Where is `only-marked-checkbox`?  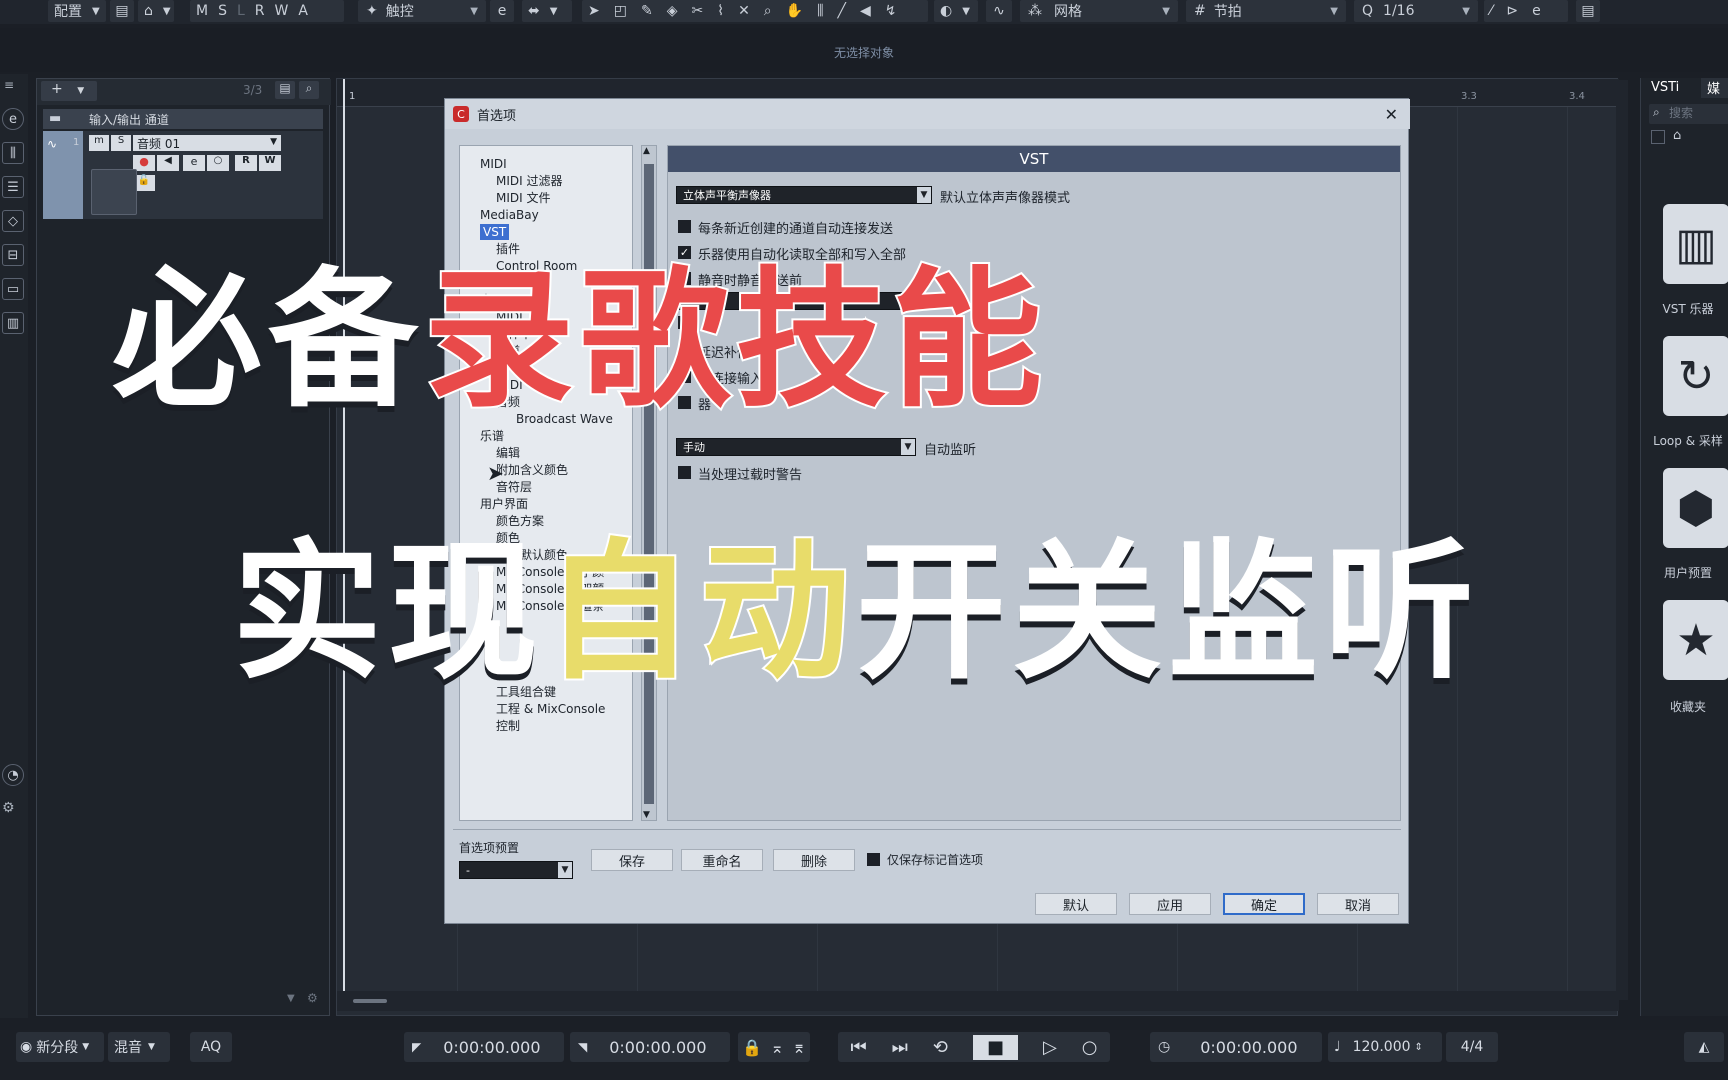 only-marked-checkbox is located at coordinates (873, 859).